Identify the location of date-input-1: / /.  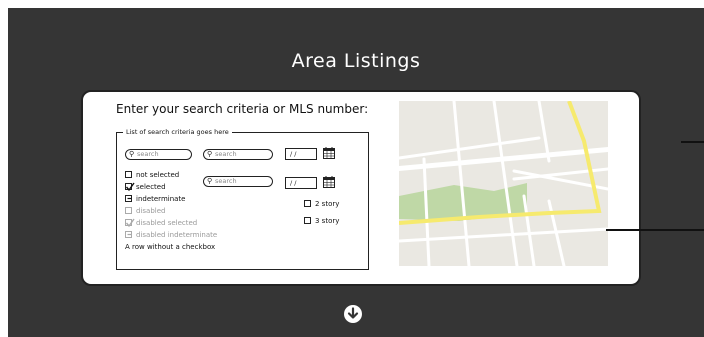
(301, 154).